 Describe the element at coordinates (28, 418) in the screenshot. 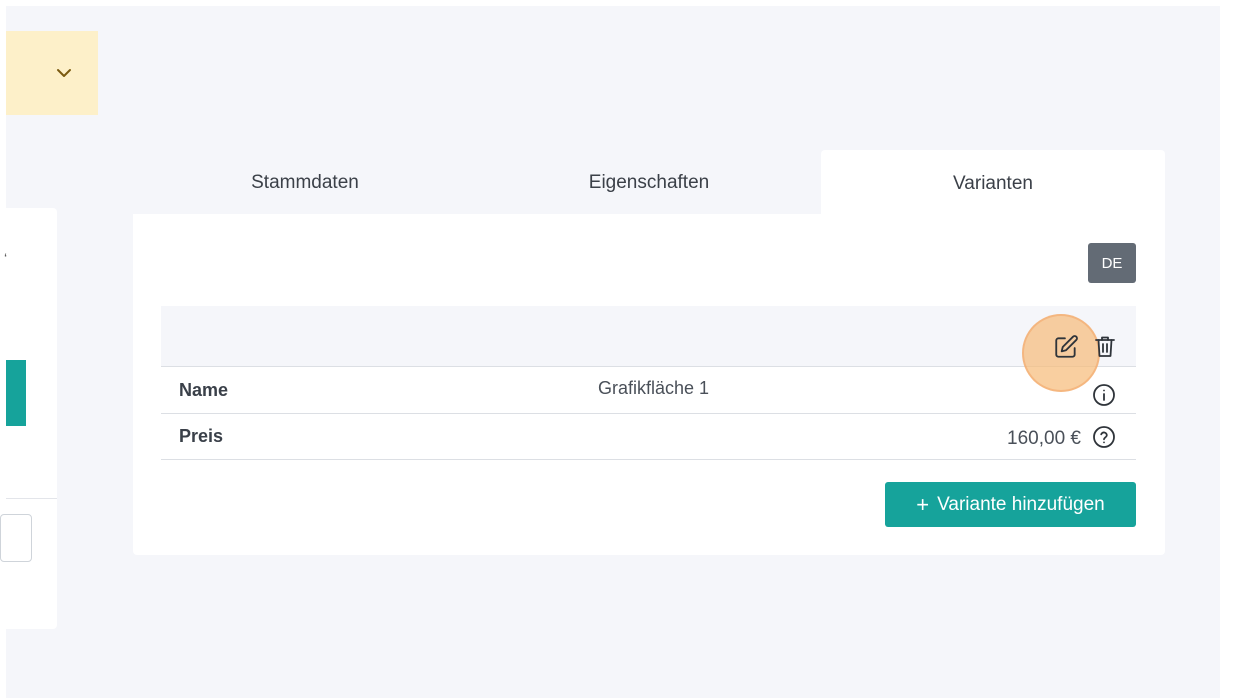

I see `left-panel: ‘` at that location.